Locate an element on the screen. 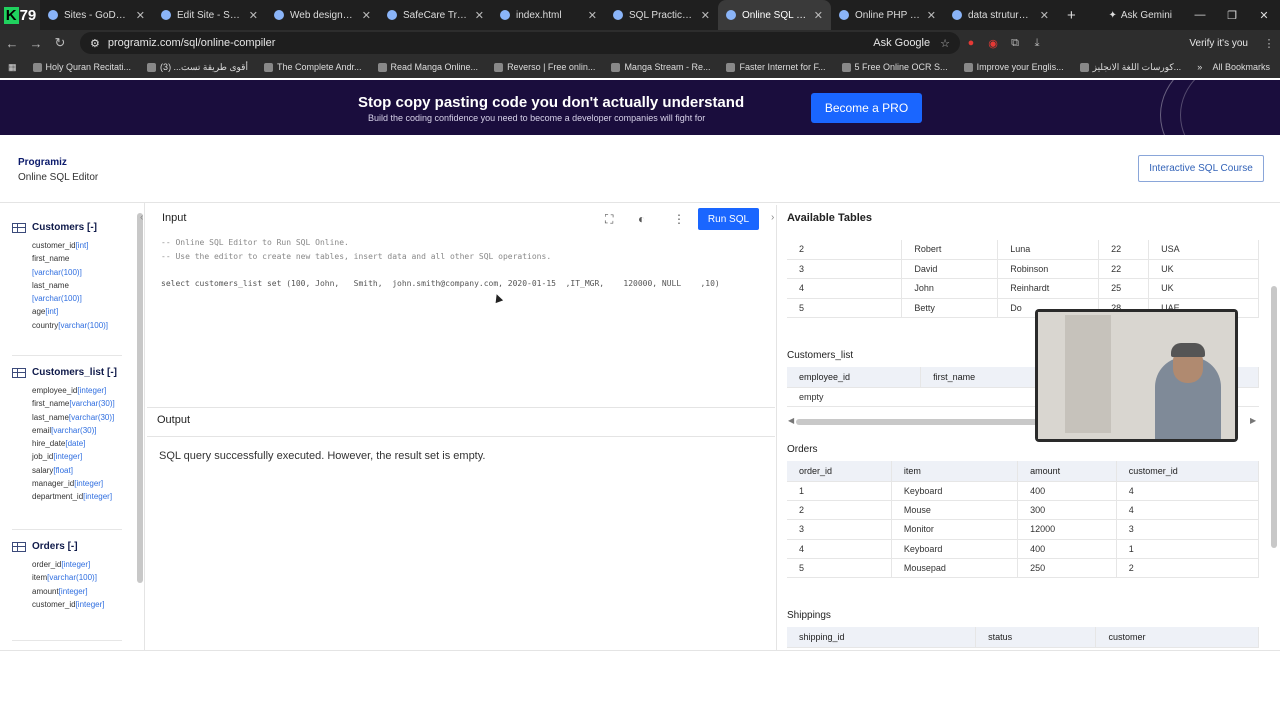 The width and height of the screenshot is (1280, 720). run-sql-button: Run SQL is located at coordinates (728, 219).